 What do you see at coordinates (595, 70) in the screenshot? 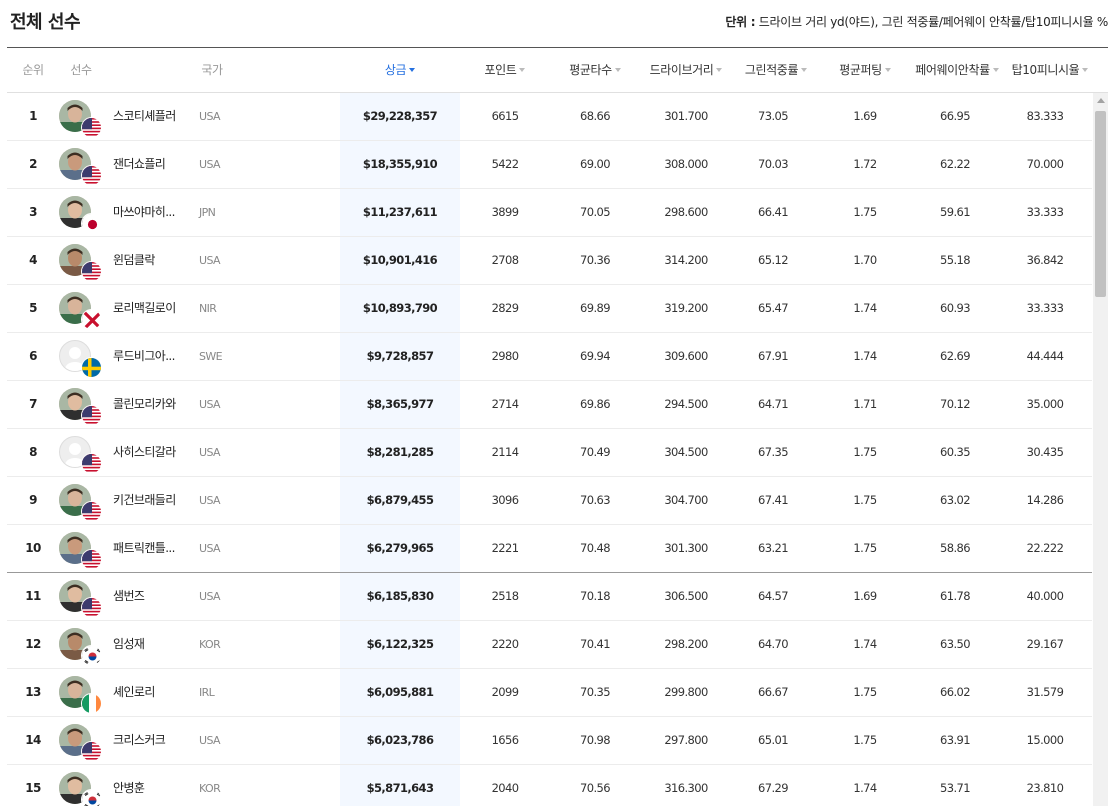
I see `sort-header-avg-score: 평균타수` at bounding box center [595, 70].